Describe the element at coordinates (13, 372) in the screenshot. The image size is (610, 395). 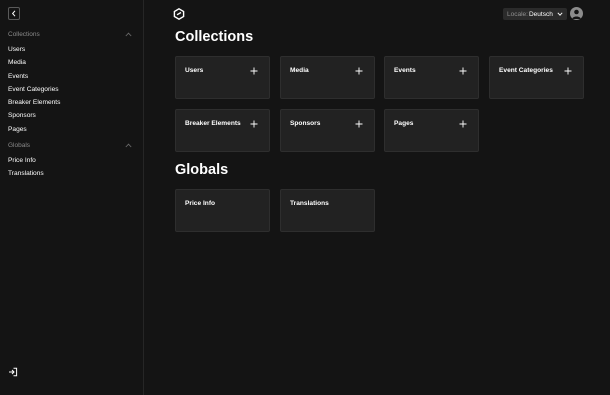
I see `logout-icon` at that location.